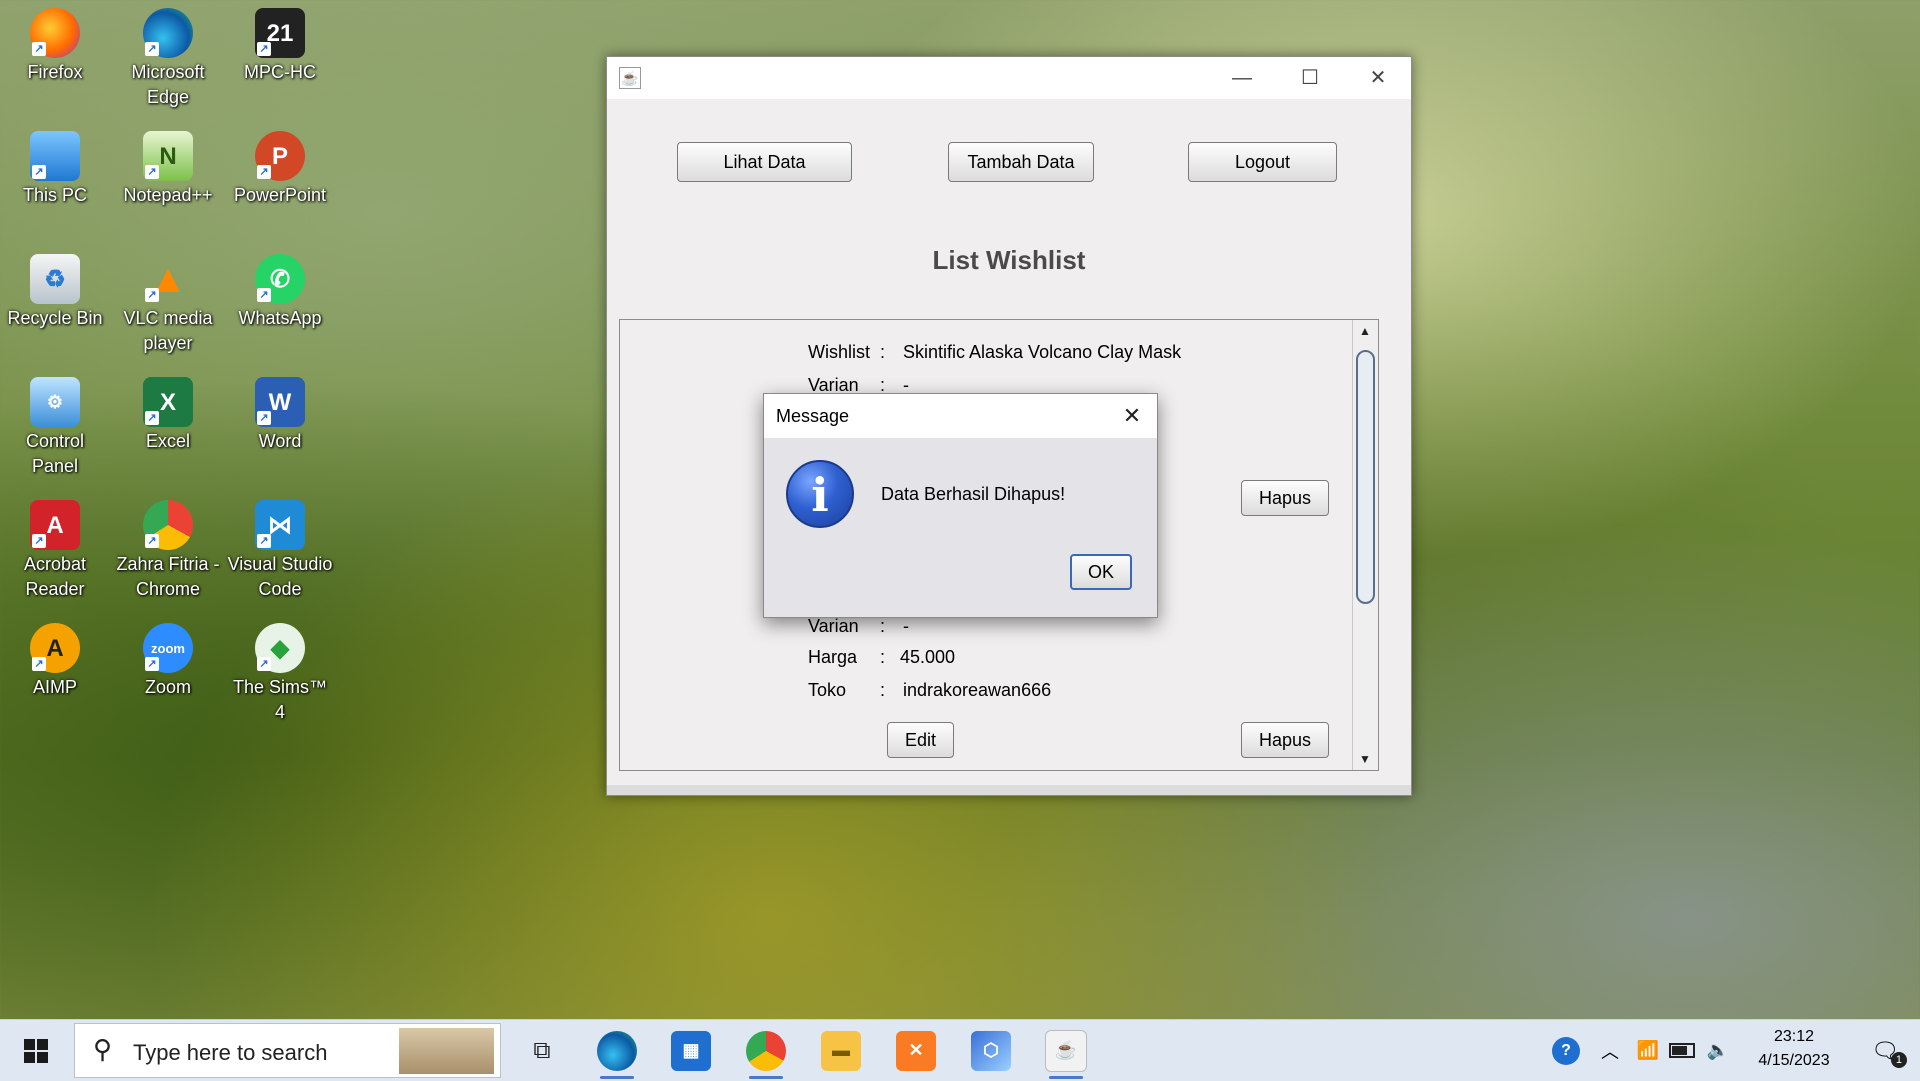  I want to click on desktop-icon-label: AIMP, so click(54, 687).